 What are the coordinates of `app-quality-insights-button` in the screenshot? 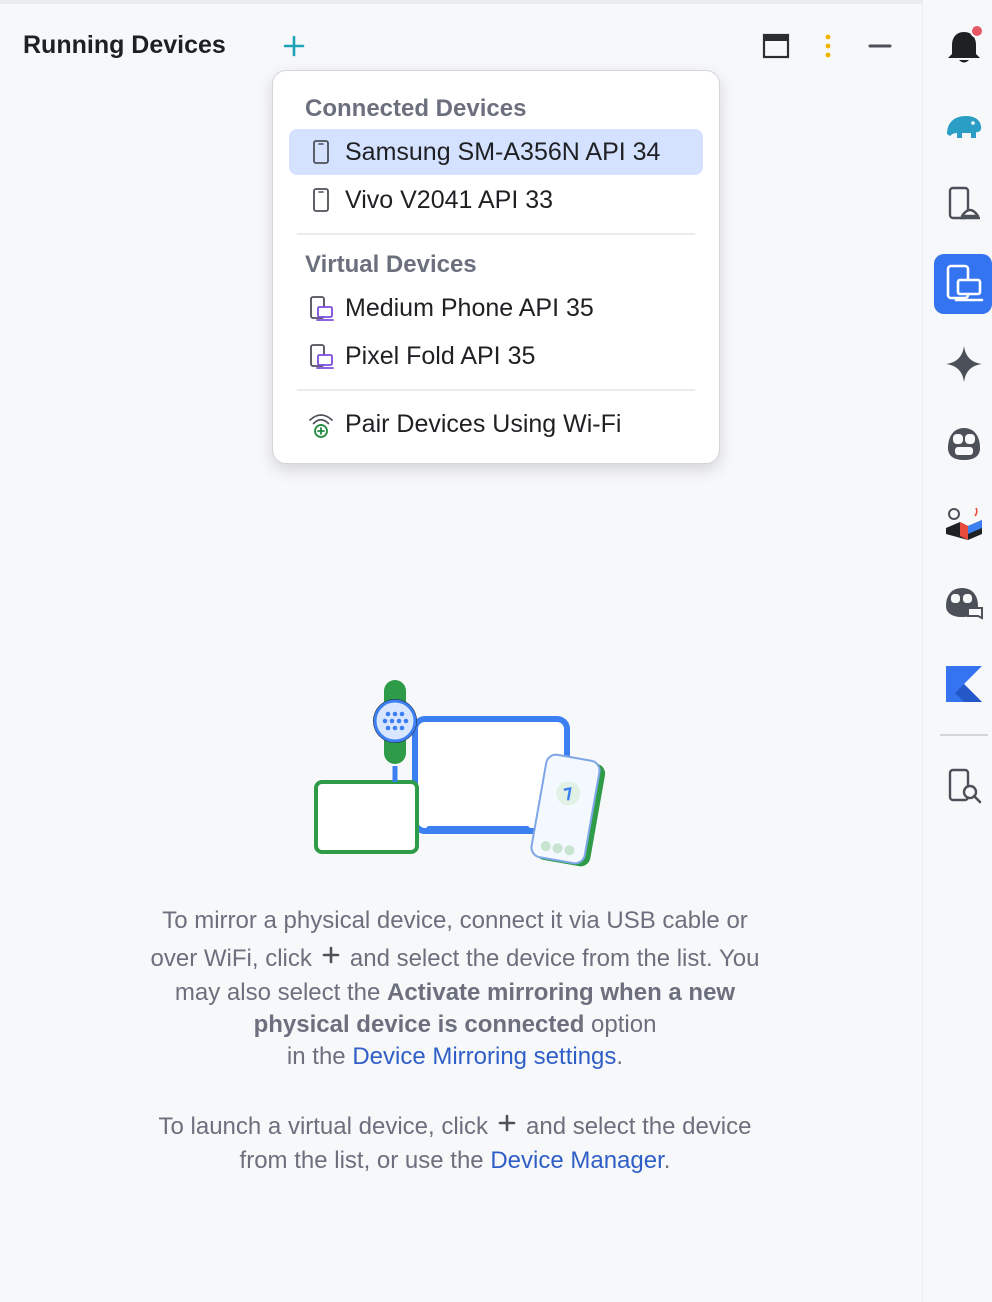 It's located at (964, 524).